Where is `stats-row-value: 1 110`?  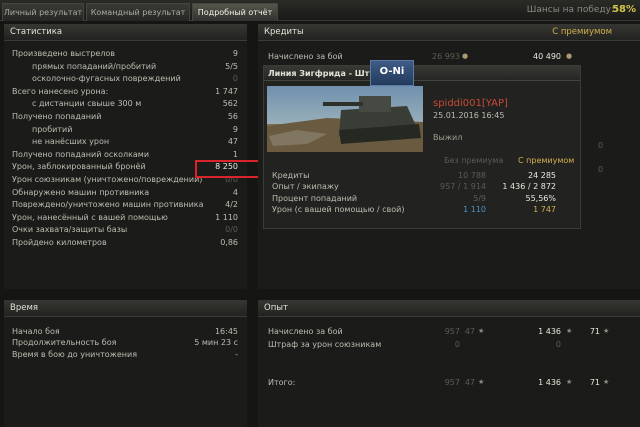
stats-row-value: 1 110 is located at coordinates (226, 217).